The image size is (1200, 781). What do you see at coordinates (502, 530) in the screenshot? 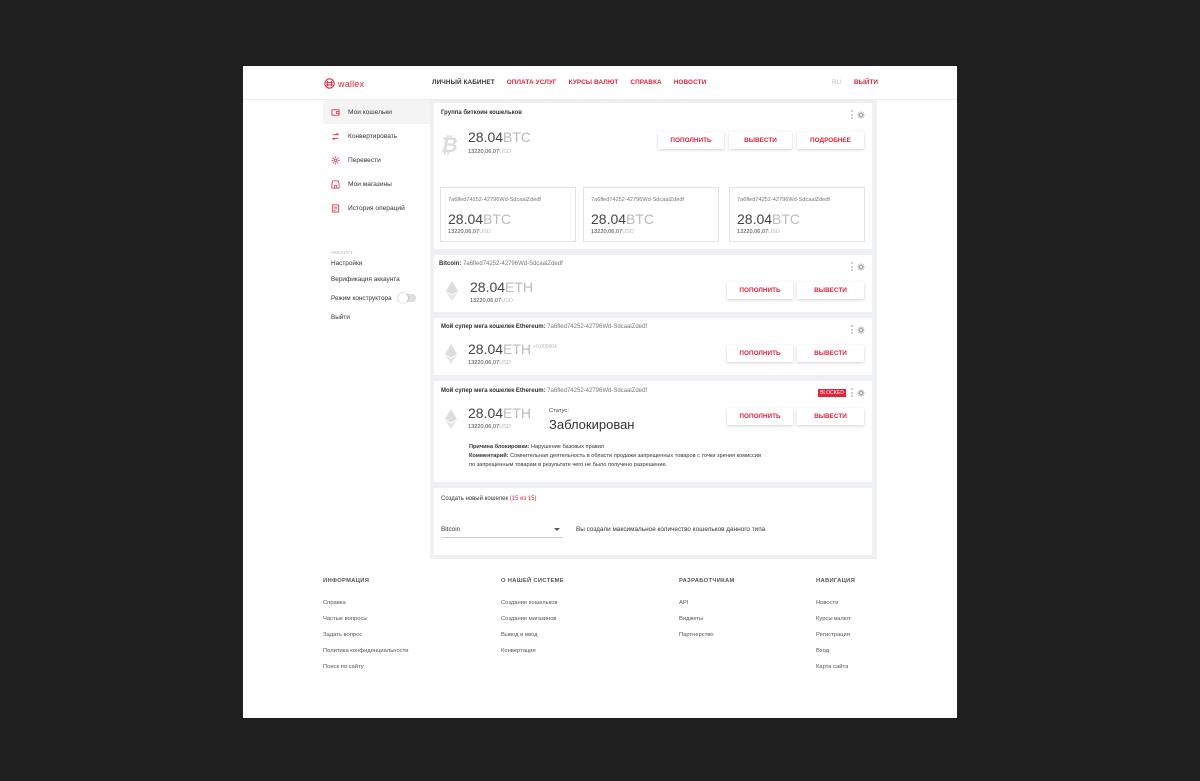
I see `wallet-type-select: Bitcoin` at bounding box center [502, 530].